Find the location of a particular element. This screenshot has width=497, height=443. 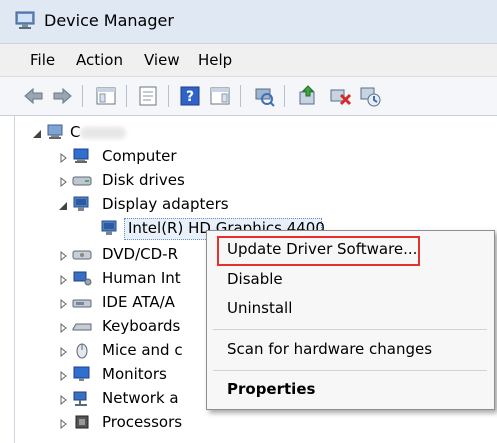

menu-file: File is located at coordinates (42, 60).